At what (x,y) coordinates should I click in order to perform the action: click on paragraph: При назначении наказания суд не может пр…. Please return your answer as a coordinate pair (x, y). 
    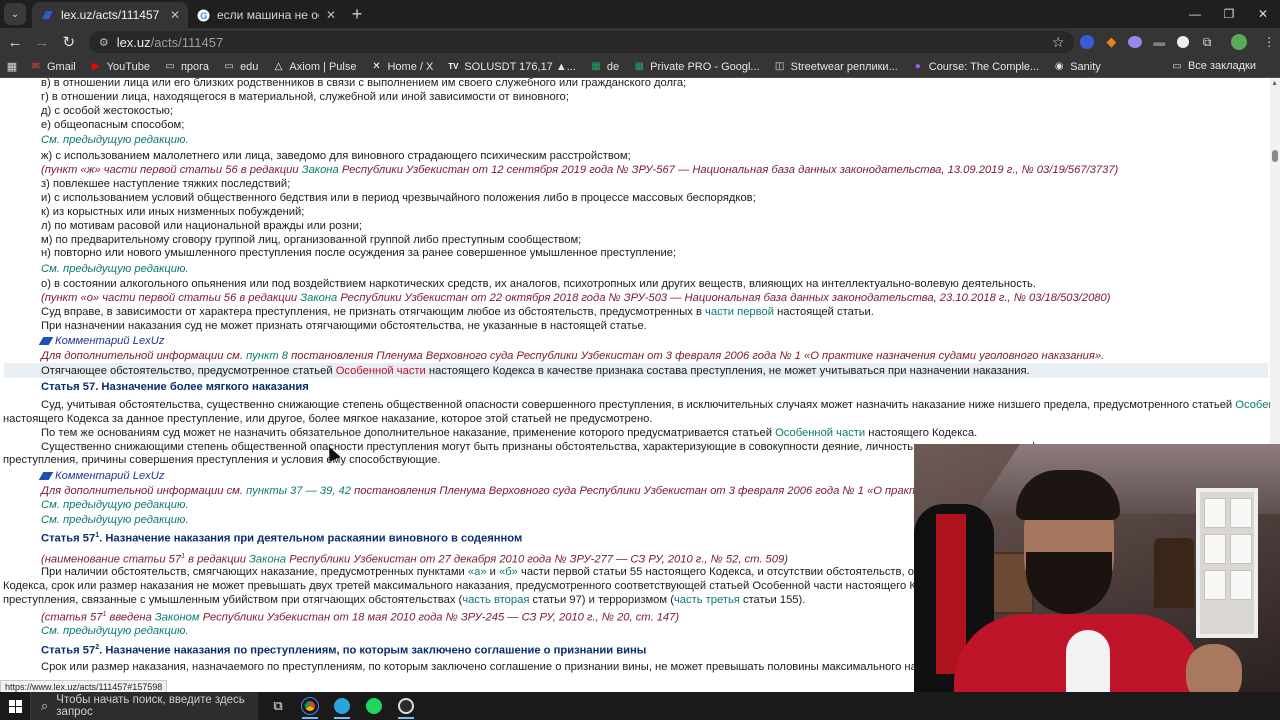
    Looking at the image, I should click on (344, 326).